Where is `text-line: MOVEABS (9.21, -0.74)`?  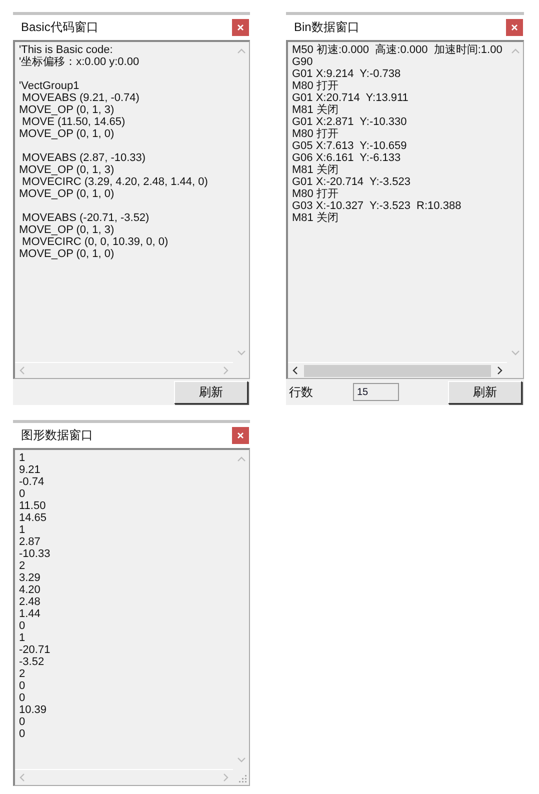
text-line: MOVEABS (9.21, -0.74) is located at coordinates (80, 98).